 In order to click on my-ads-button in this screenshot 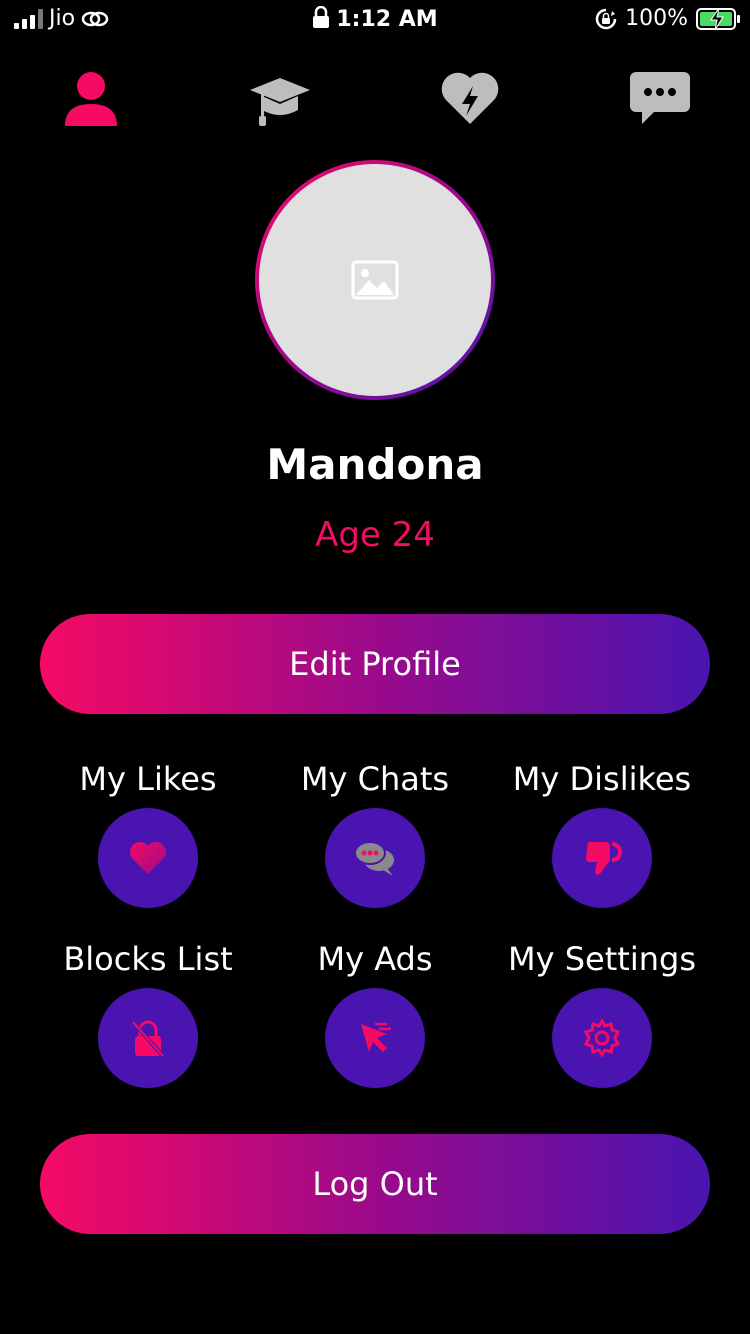, I will do `click(375, 1038)`.